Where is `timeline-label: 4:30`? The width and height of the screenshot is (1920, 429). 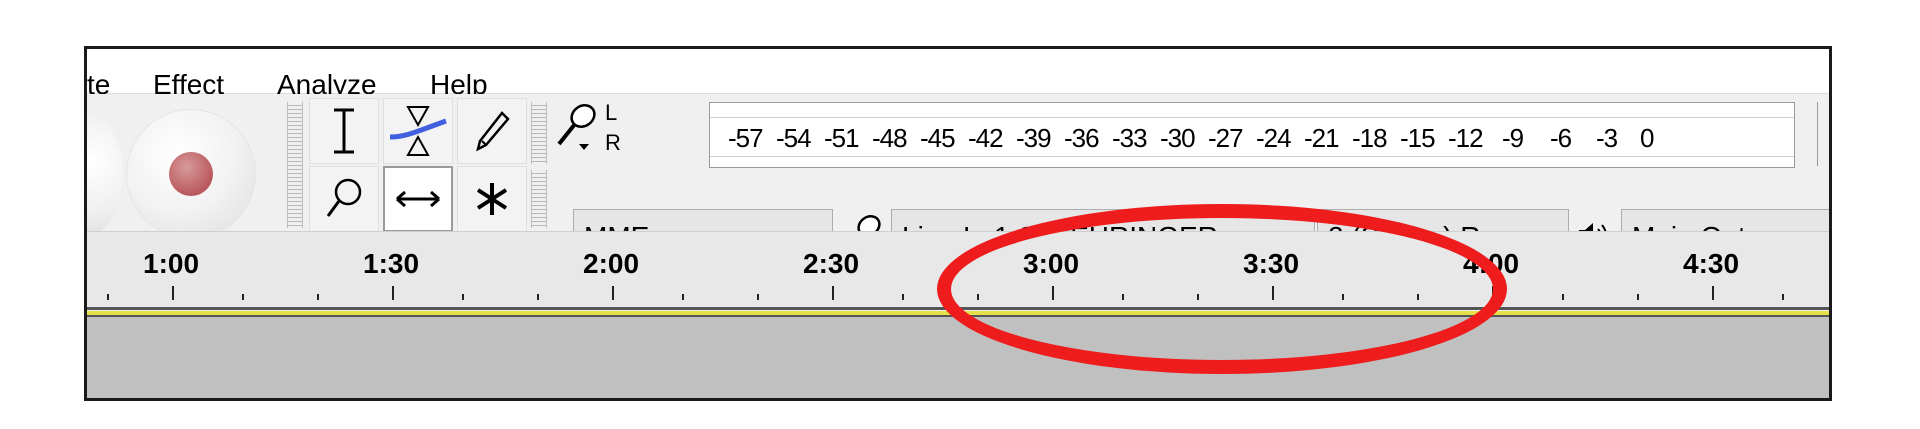 timeline-label: 4:30 is located at coordinates (1711, 263).